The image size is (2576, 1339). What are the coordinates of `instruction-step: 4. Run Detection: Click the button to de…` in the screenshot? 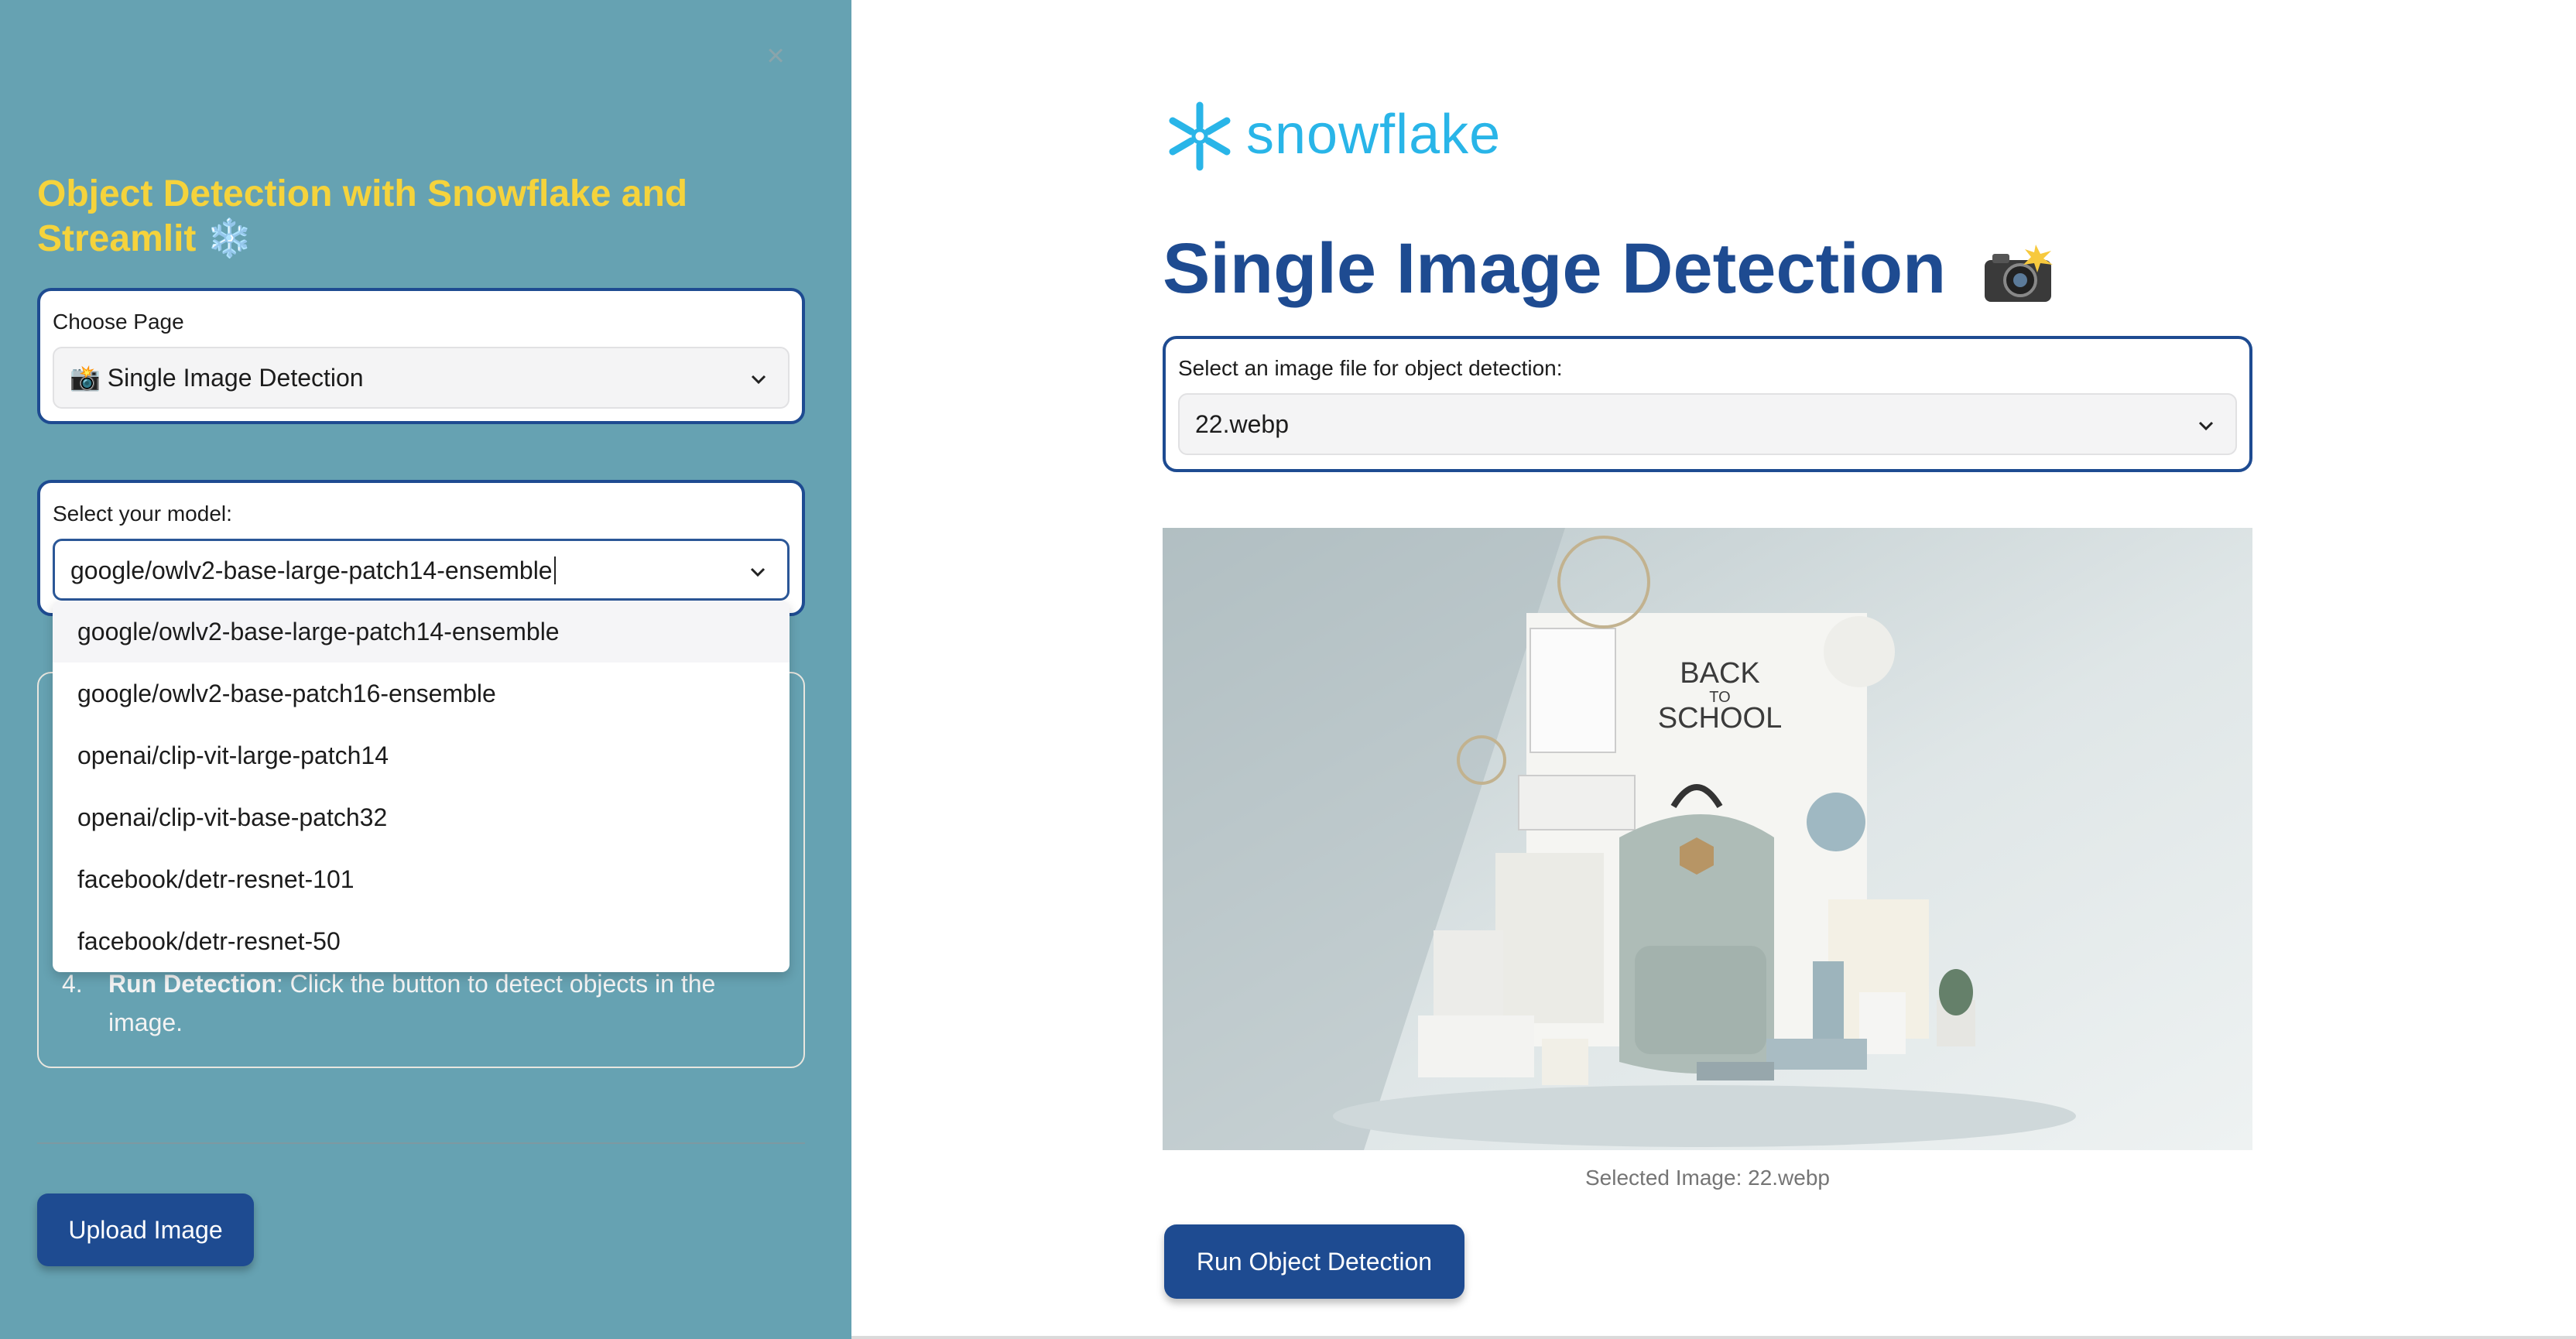 It's located at (402, 1003).